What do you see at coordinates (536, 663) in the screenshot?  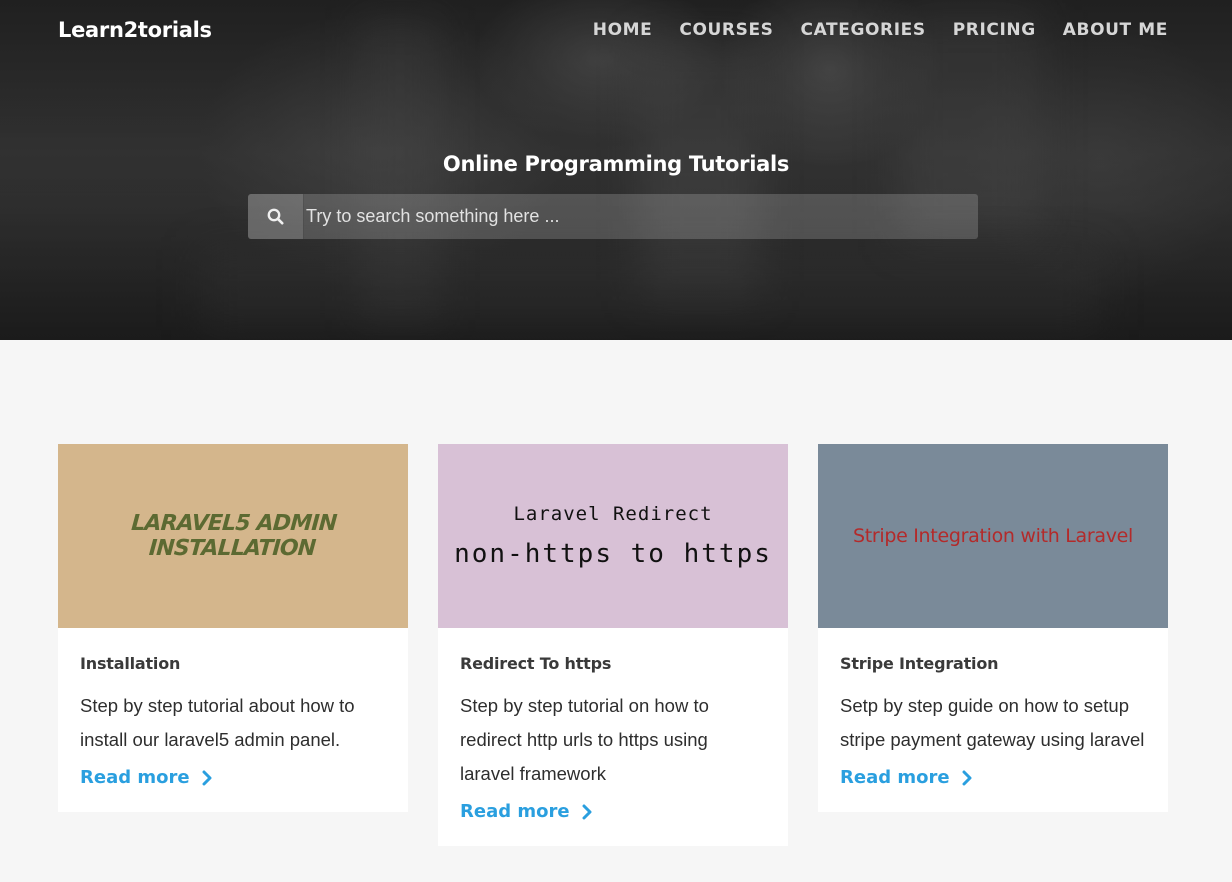 I see `course-title: Redirect To https` at bounding box center [536, 663].